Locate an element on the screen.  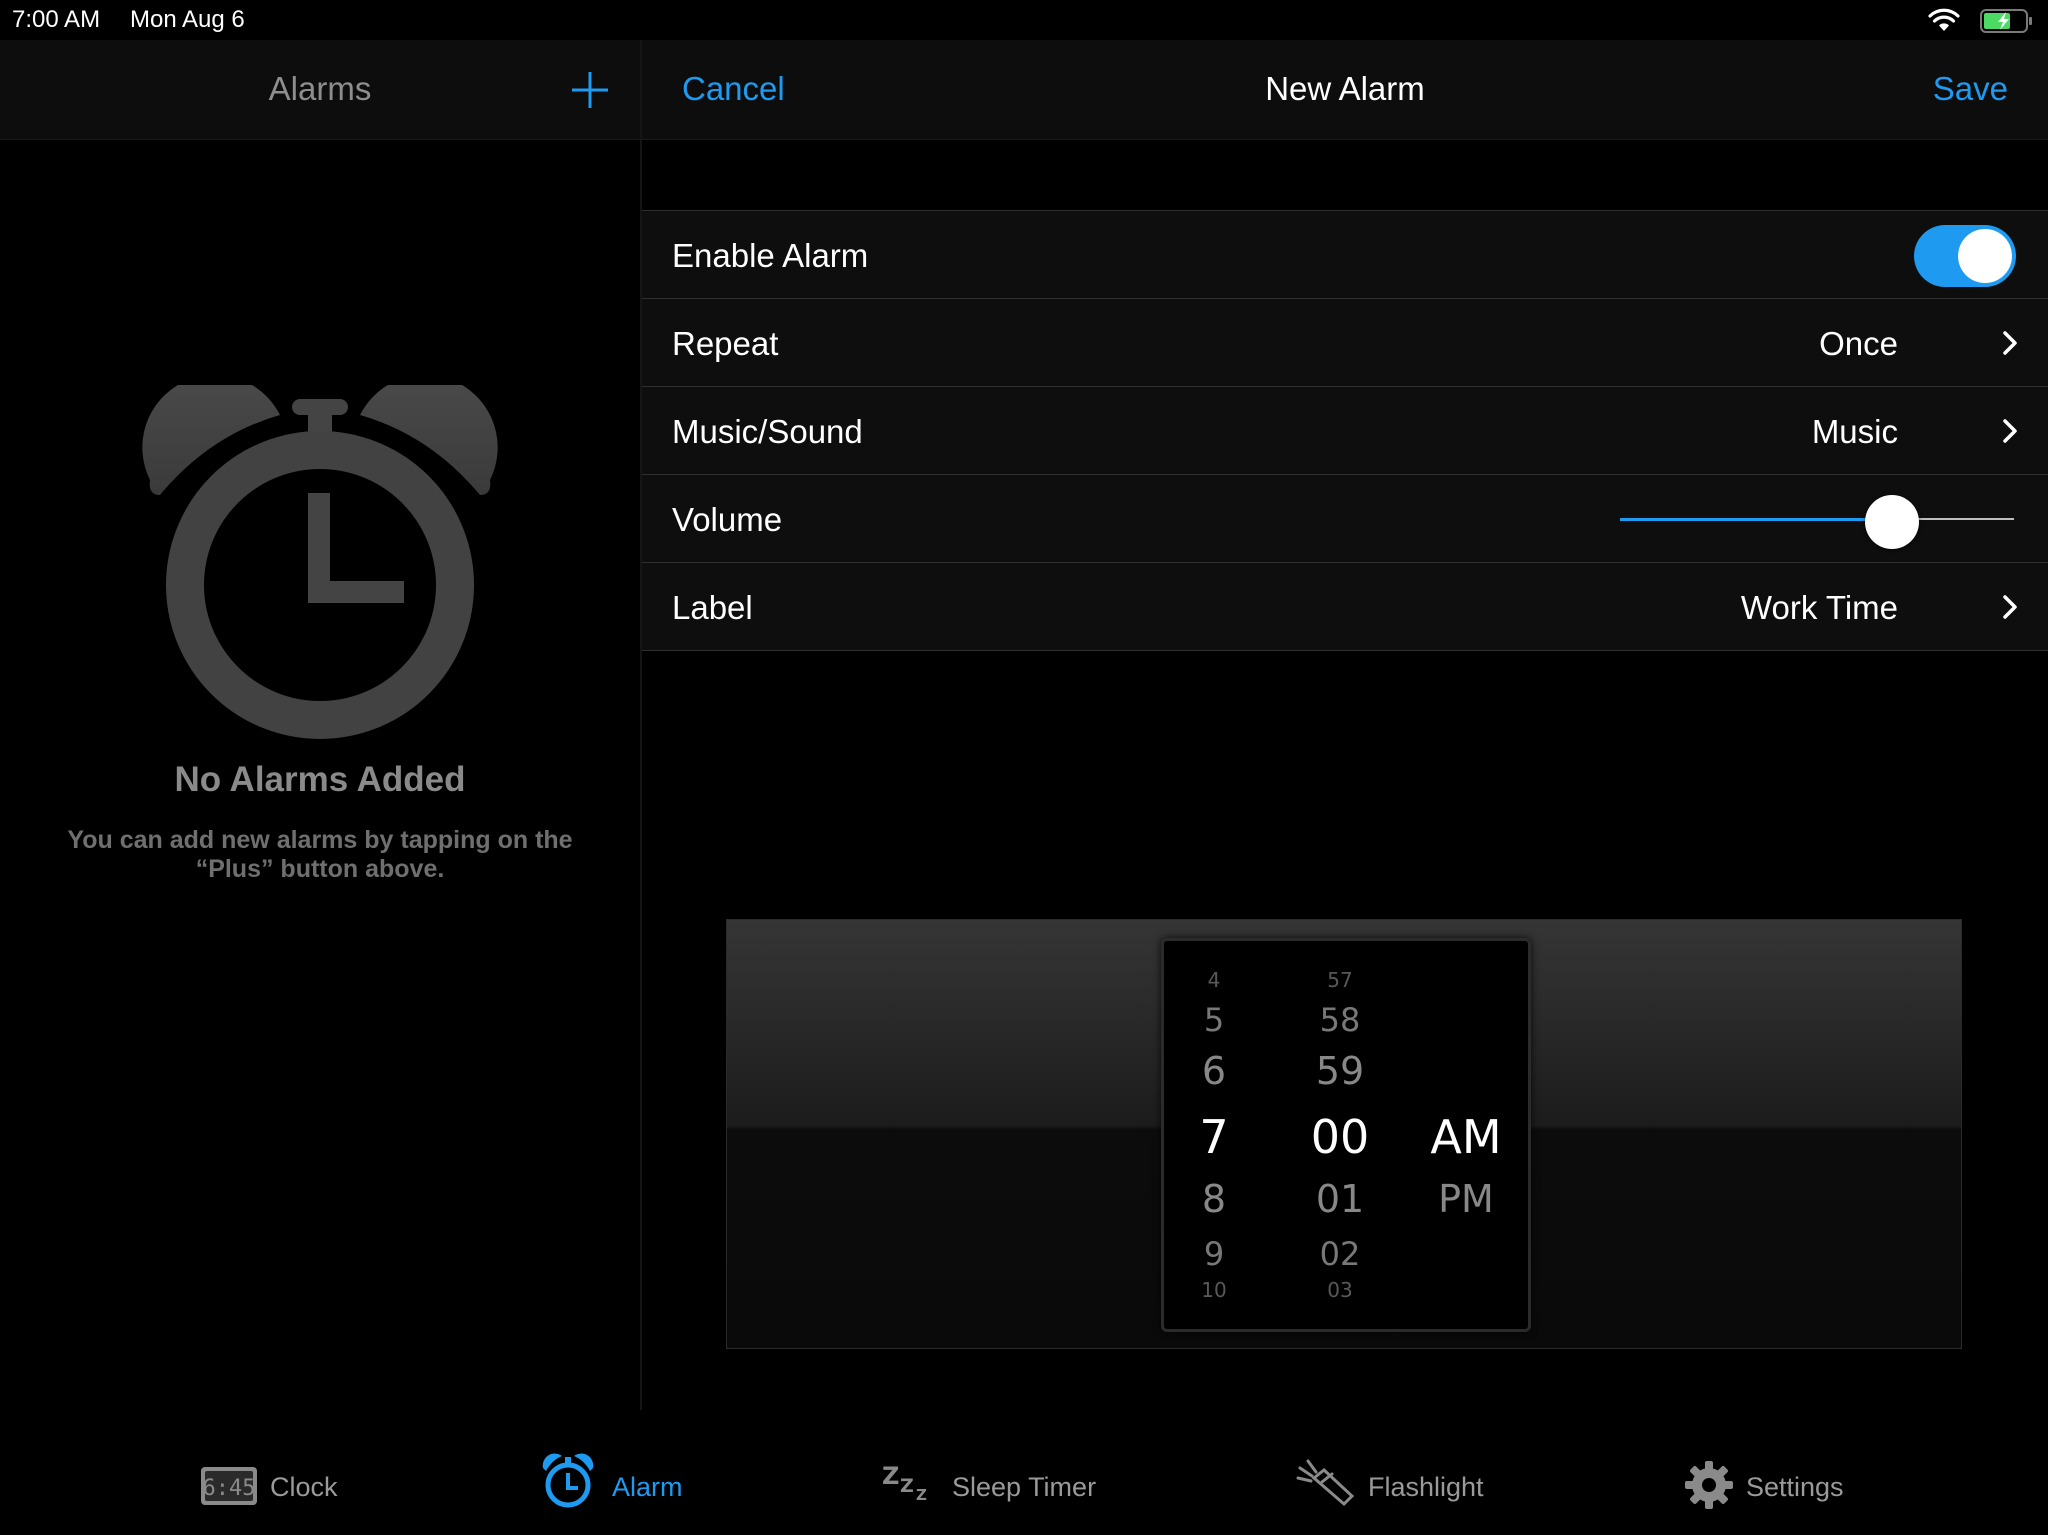
period-column: AM PM is located at coordinates (1466, 1135).